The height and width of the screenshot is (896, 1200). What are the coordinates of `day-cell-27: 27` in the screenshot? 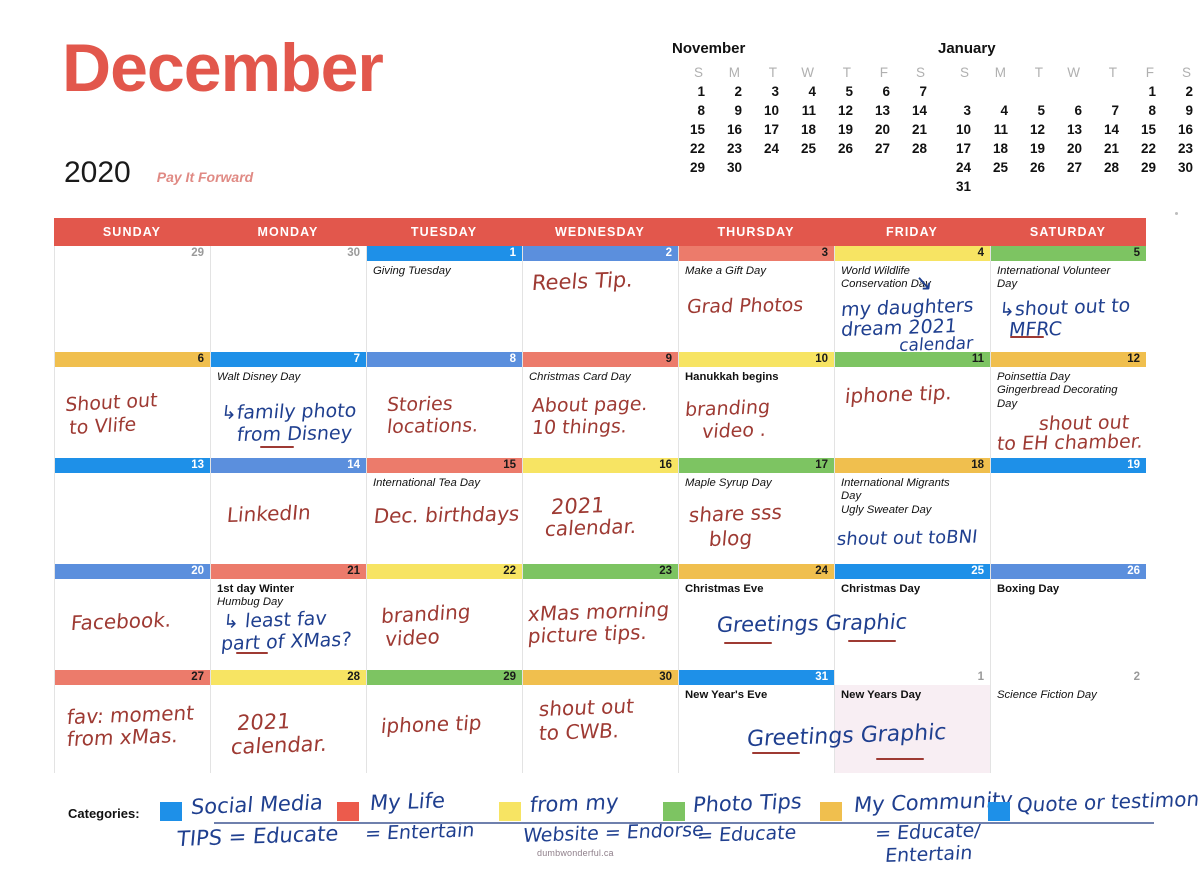 It's located at (132, 721).